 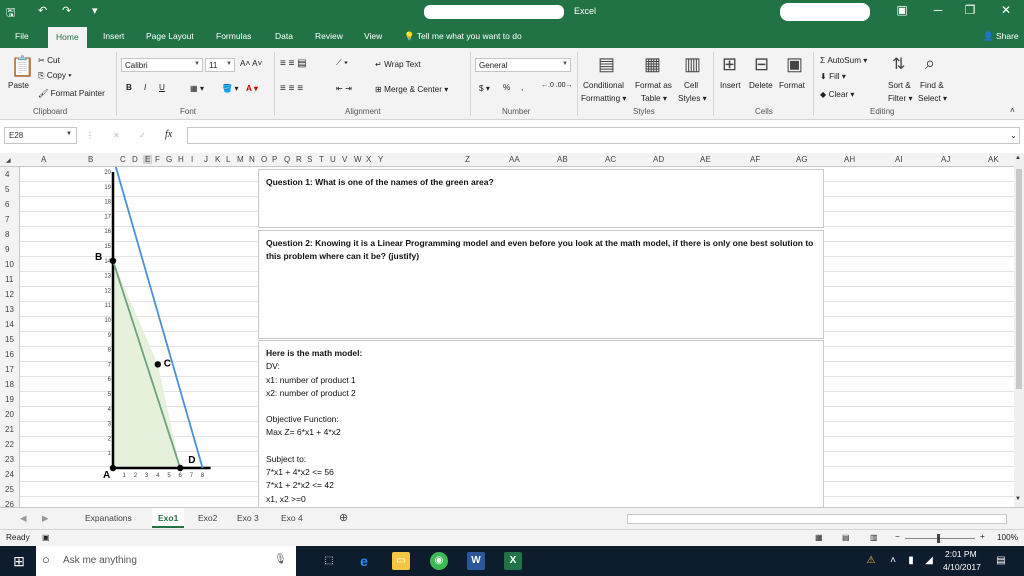 I want to click on conditional-formatting-button: Conditional, so click(x=603, y=85).